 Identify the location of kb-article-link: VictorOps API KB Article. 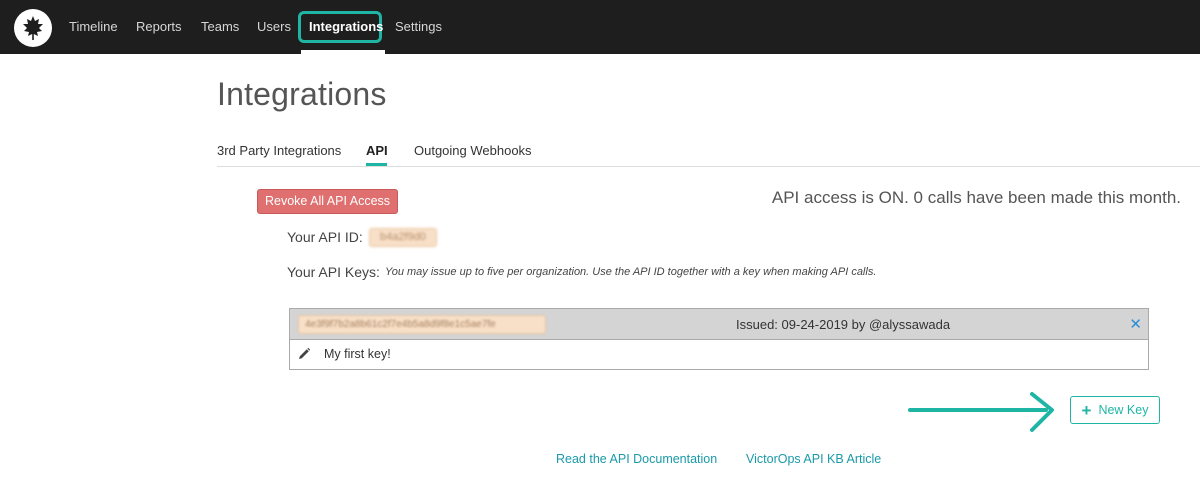
(813, 459).